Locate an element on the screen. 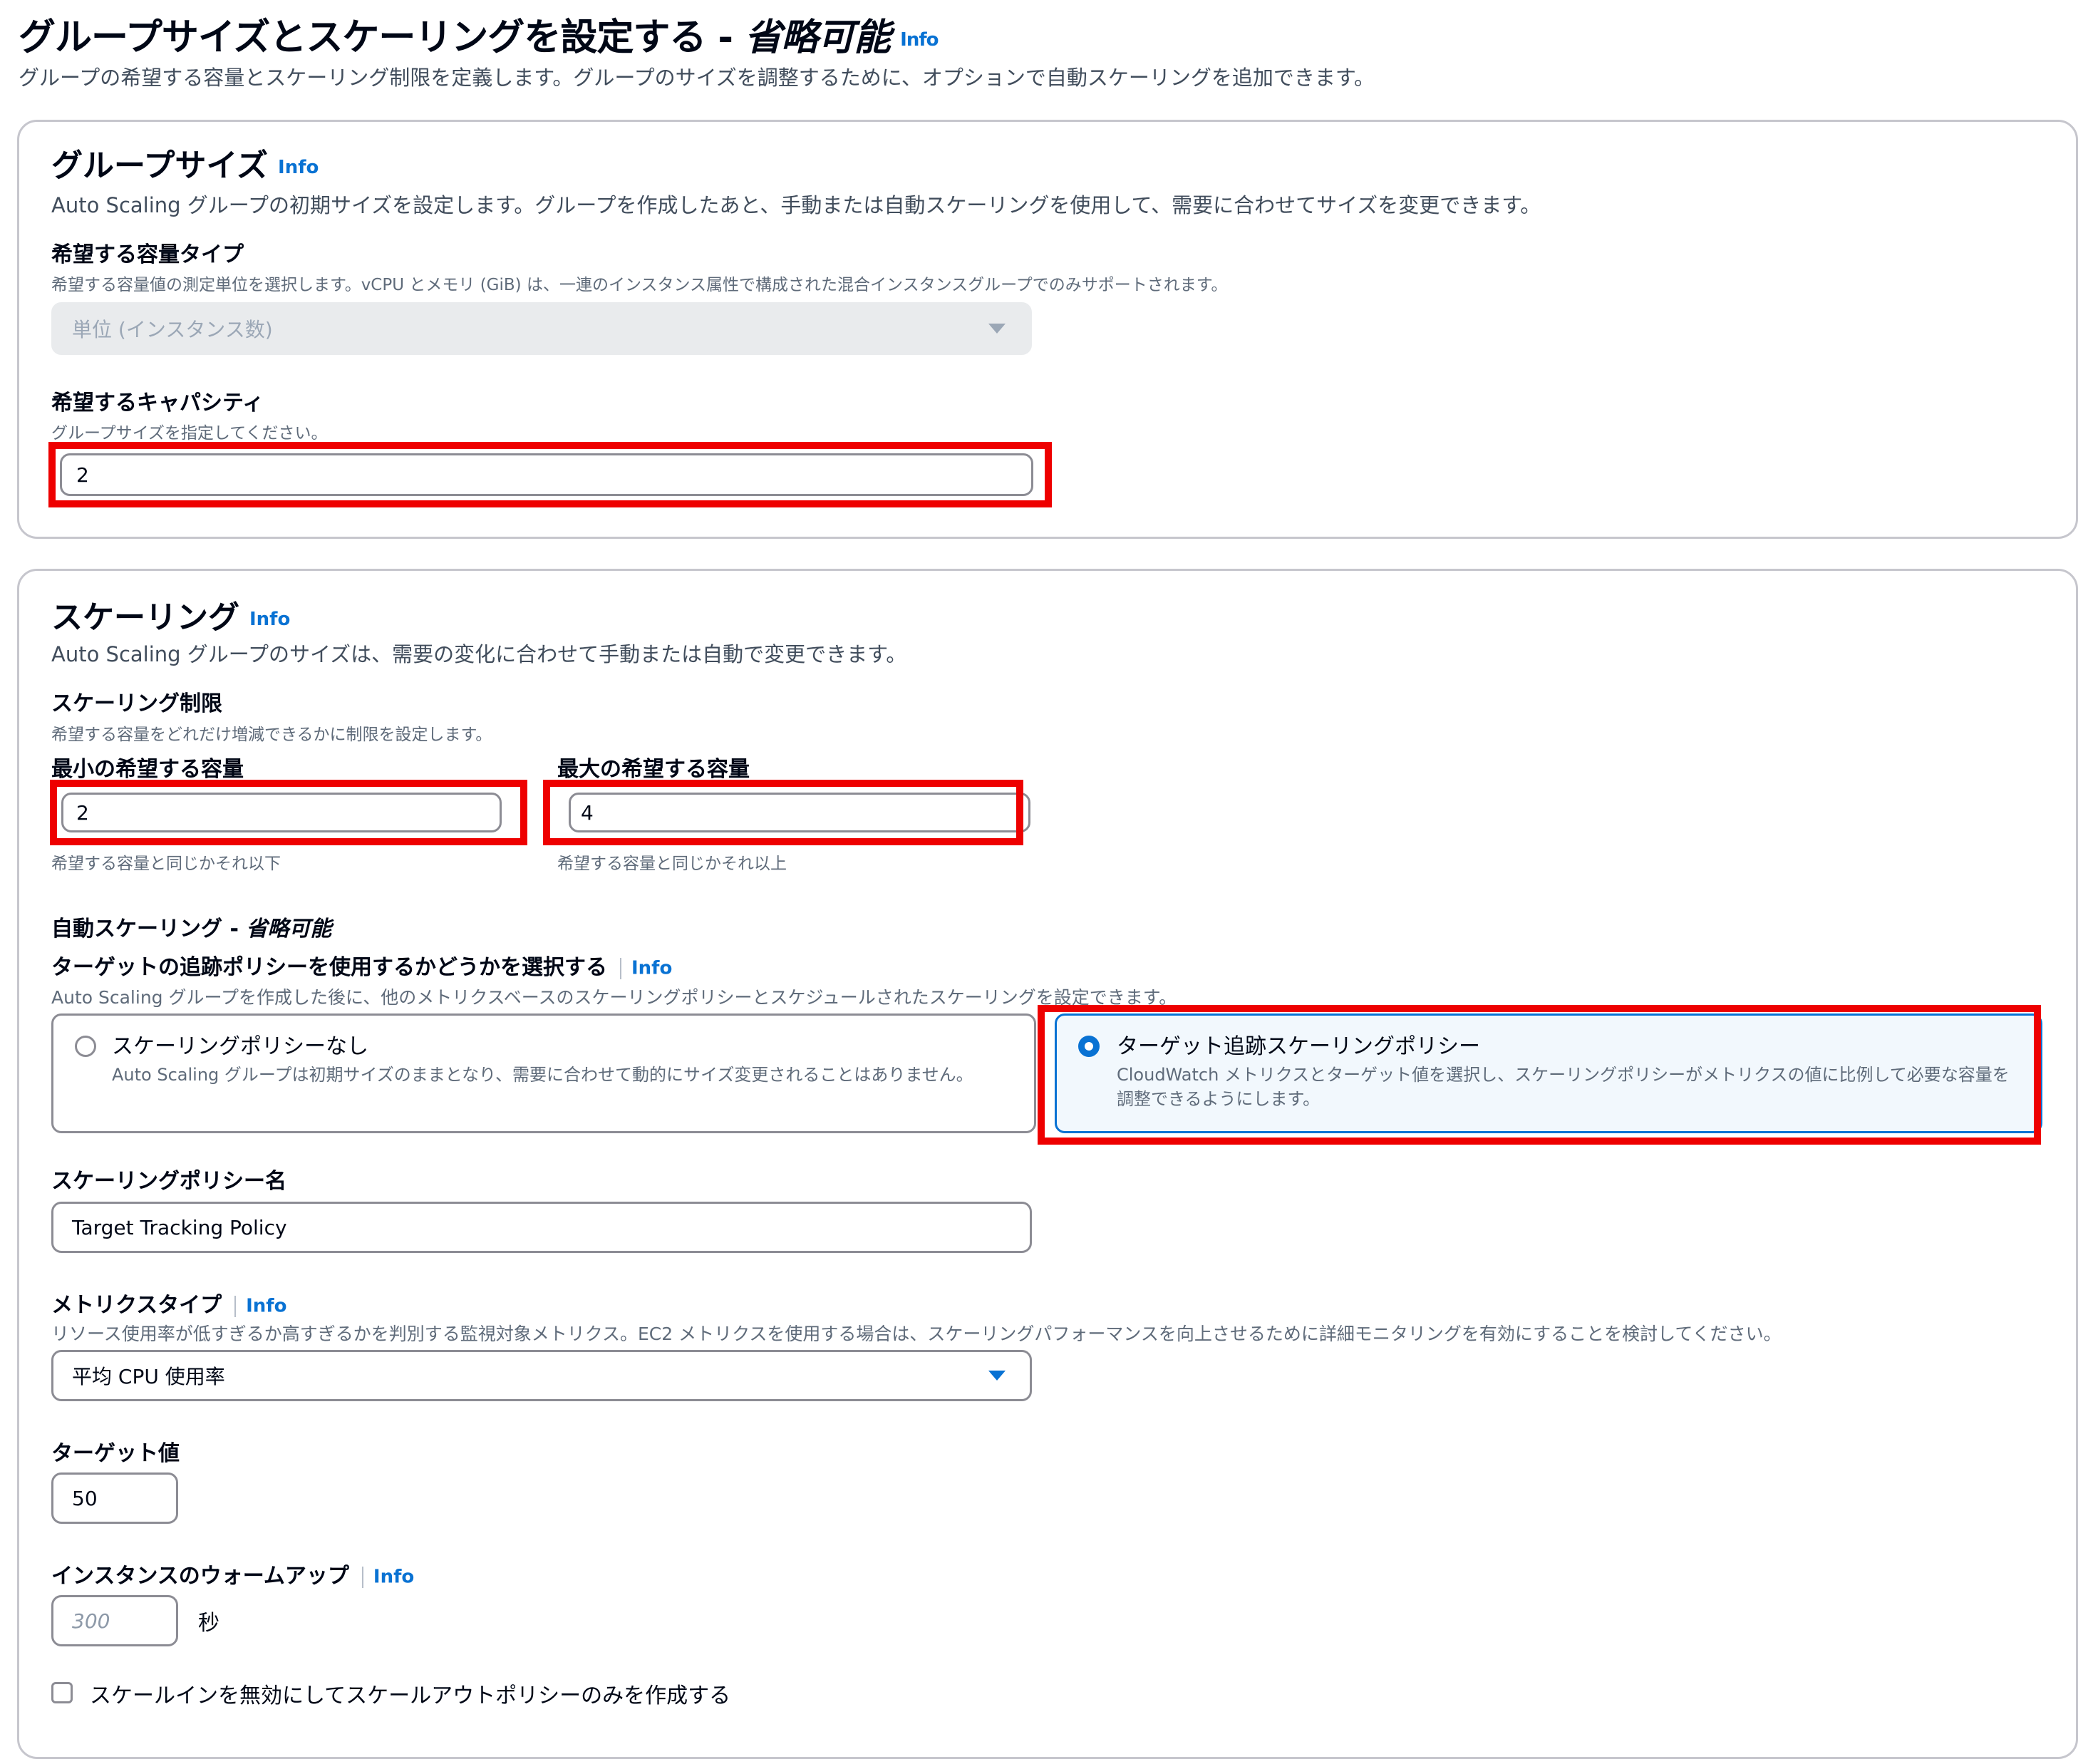 The width and height of the screenshot is (2088, 1764). scaling-limits-description: 希望する容量をどれだけ増減できるかに制限を設定します。 is located at coordinates (271, 735).